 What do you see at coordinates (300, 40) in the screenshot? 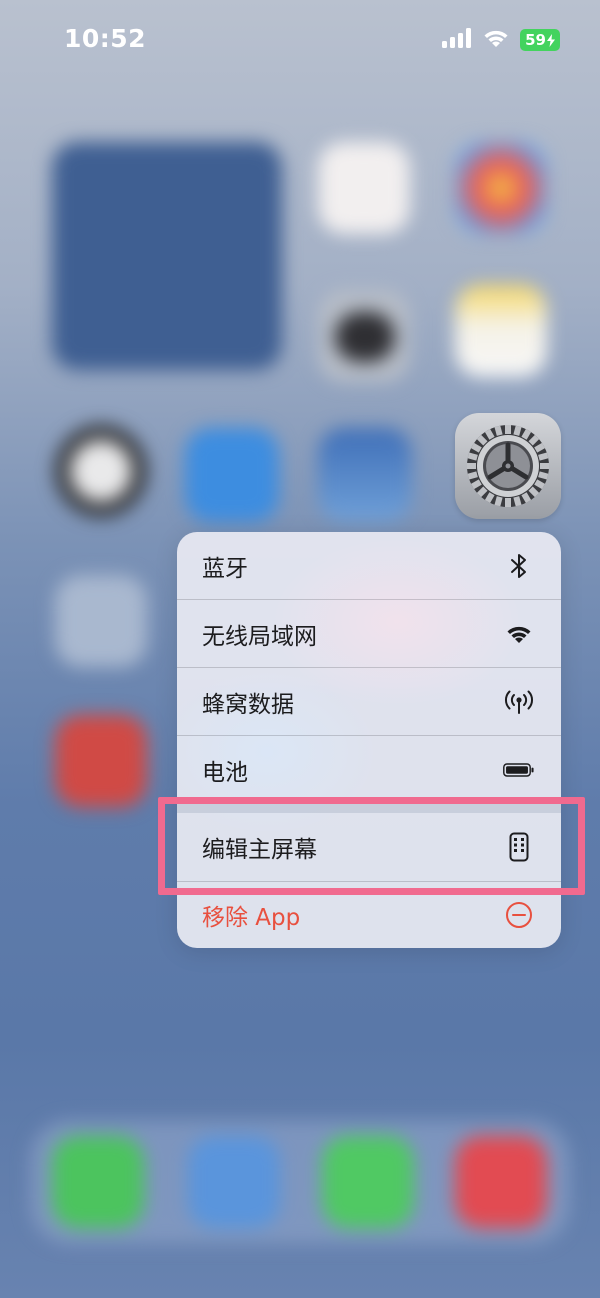
I see `status-bar: 10:52 59` at bounding box center [300, 40].